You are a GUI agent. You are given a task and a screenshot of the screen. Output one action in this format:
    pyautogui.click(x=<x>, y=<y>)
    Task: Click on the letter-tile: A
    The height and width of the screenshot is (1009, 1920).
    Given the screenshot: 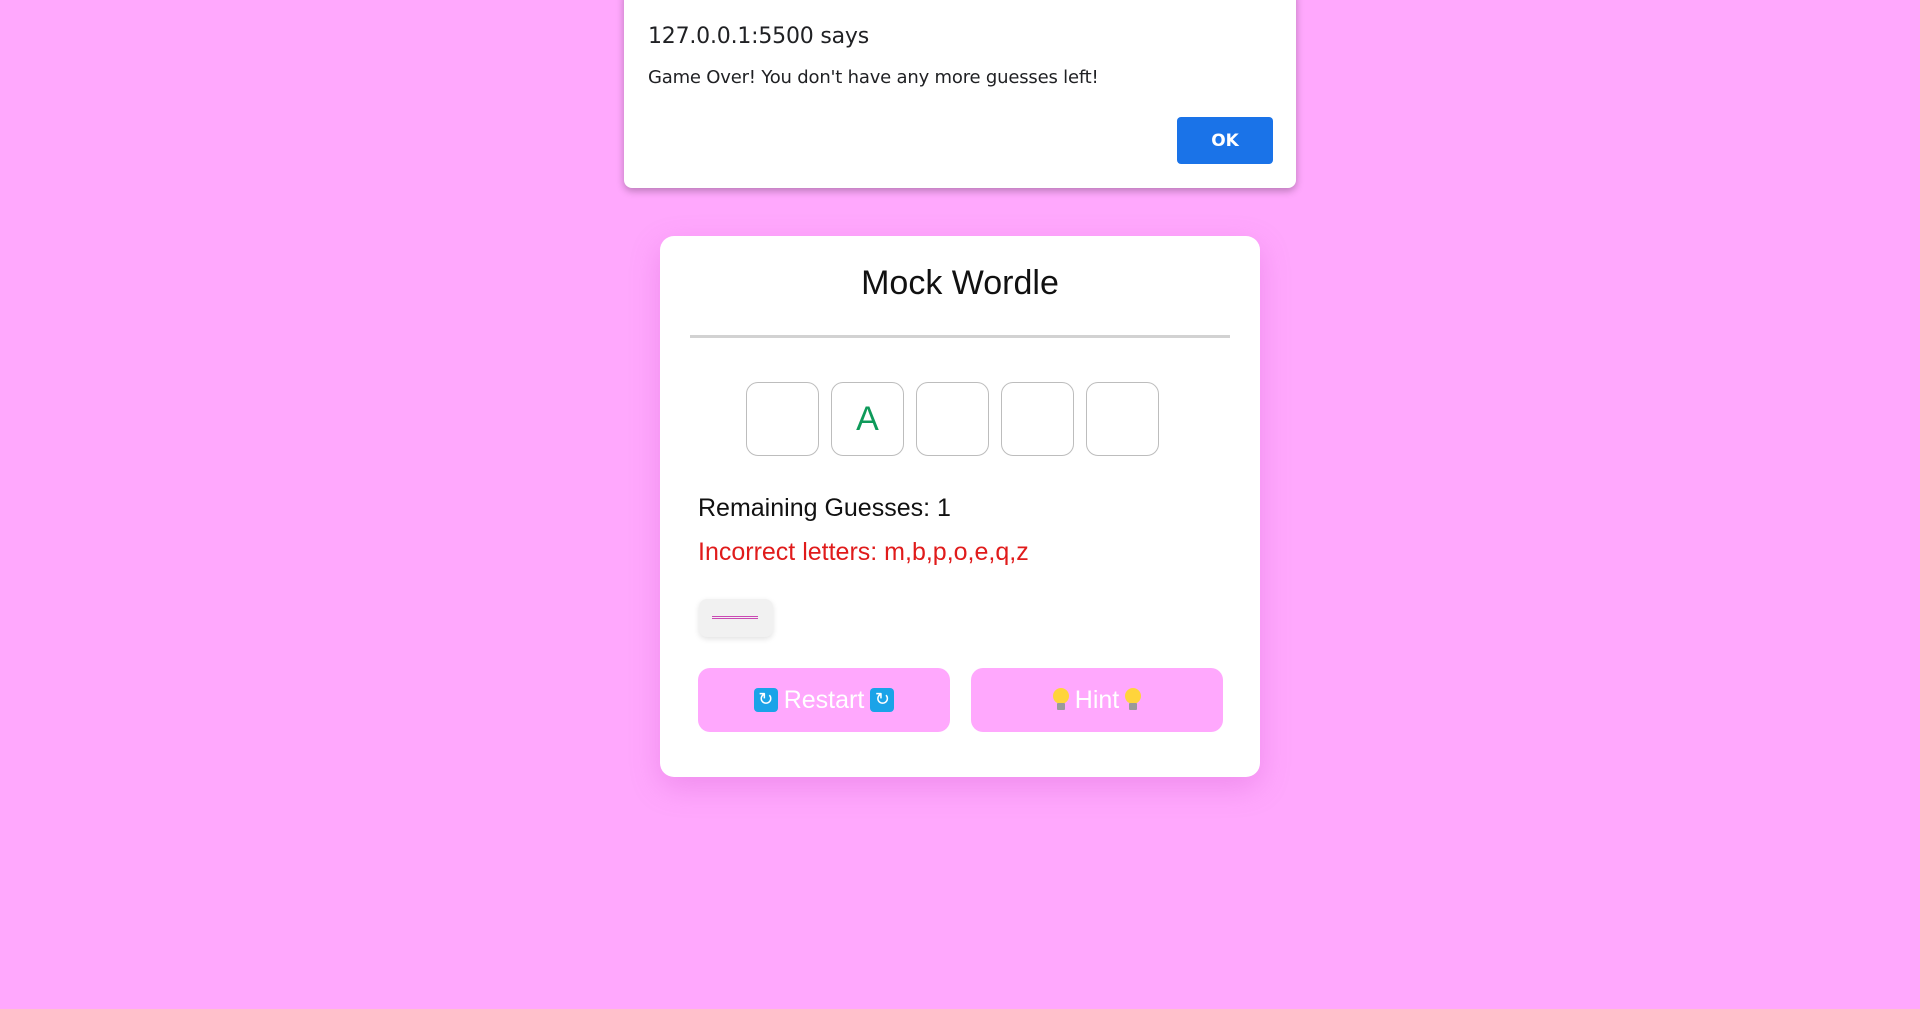 What is the action you would take?
    pyautogui.click(x=867, y=419)
    